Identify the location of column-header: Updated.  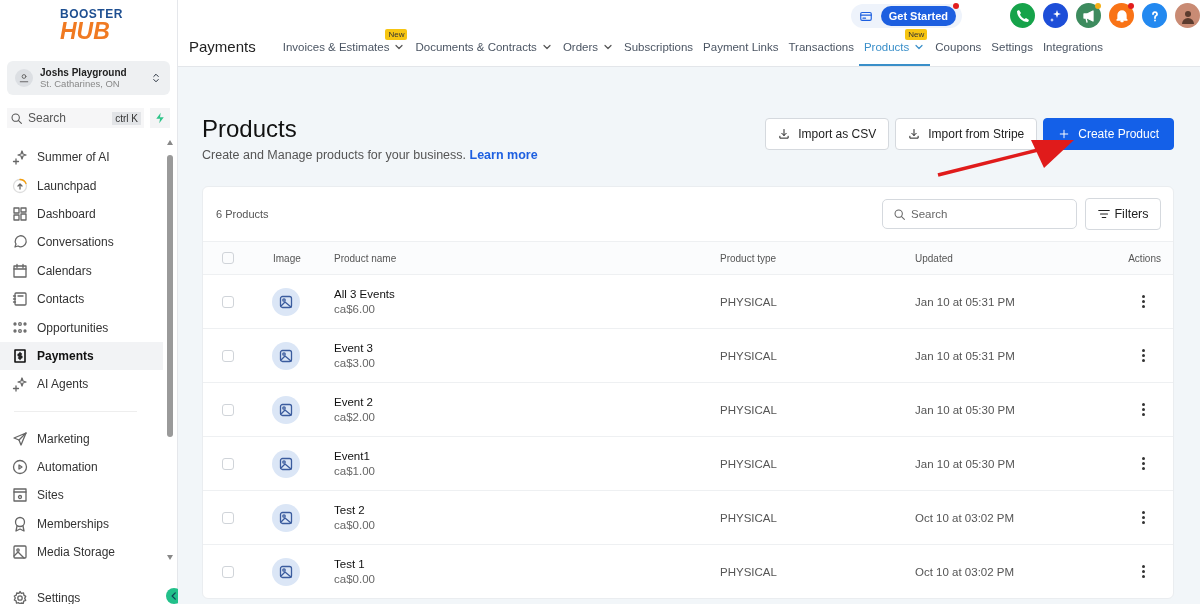
(934, 258).